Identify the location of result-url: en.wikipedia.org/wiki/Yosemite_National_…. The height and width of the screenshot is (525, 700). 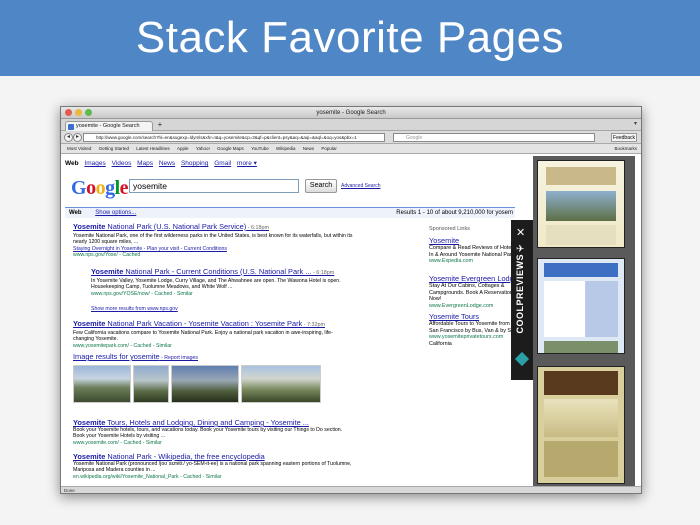
(213, 477).